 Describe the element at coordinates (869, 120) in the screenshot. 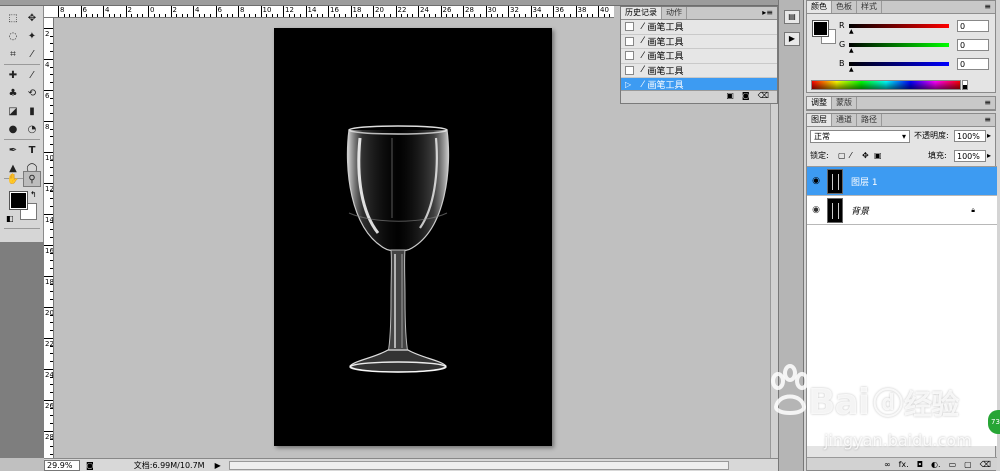

I see `tab-paths: 路径` at that location.